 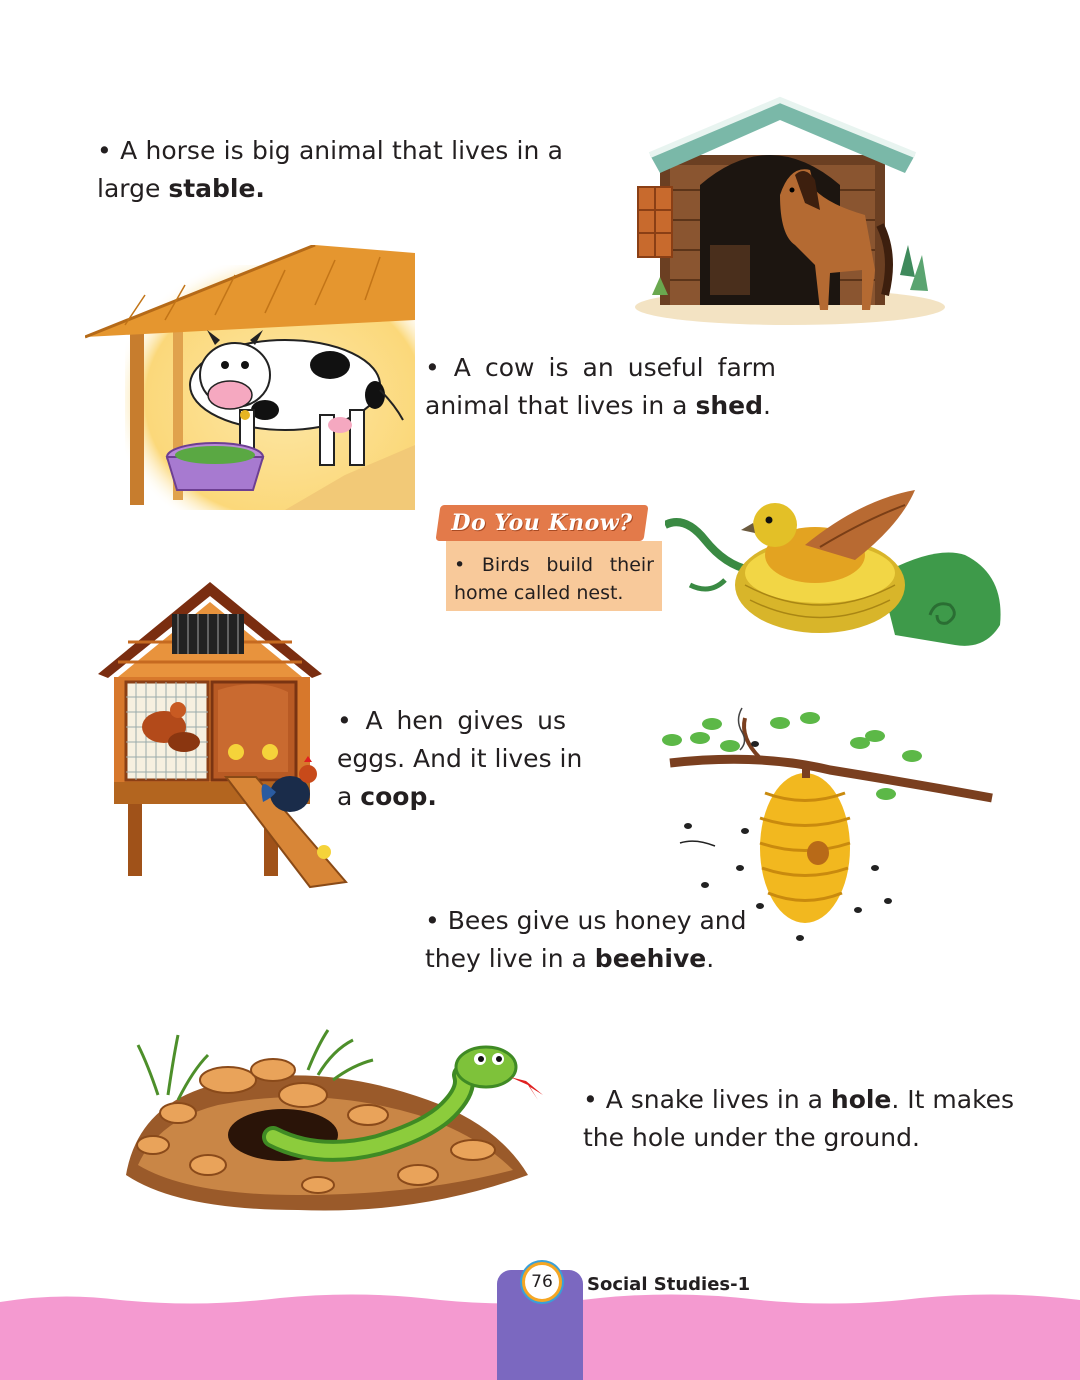 What do you see at coordinates (790, 210) in the screenshot?
I see `stable-illustration` at bounding box center [790, 210].